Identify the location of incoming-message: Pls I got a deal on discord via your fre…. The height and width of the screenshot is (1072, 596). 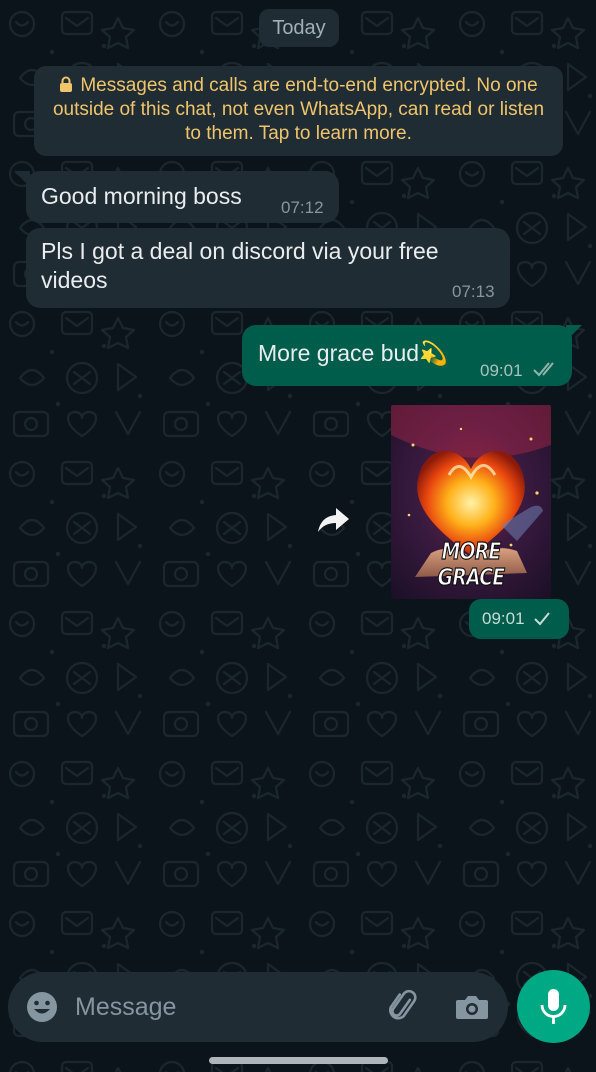
(268, 268).